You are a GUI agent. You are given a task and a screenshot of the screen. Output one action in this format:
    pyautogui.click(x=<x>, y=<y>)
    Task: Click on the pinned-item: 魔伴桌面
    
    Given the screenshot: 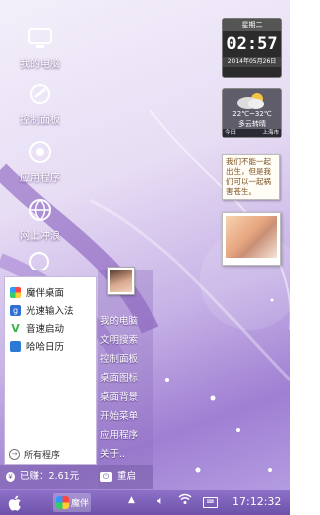 What is the action you would take?
    pyautogui.click(x=37, y=292)
    